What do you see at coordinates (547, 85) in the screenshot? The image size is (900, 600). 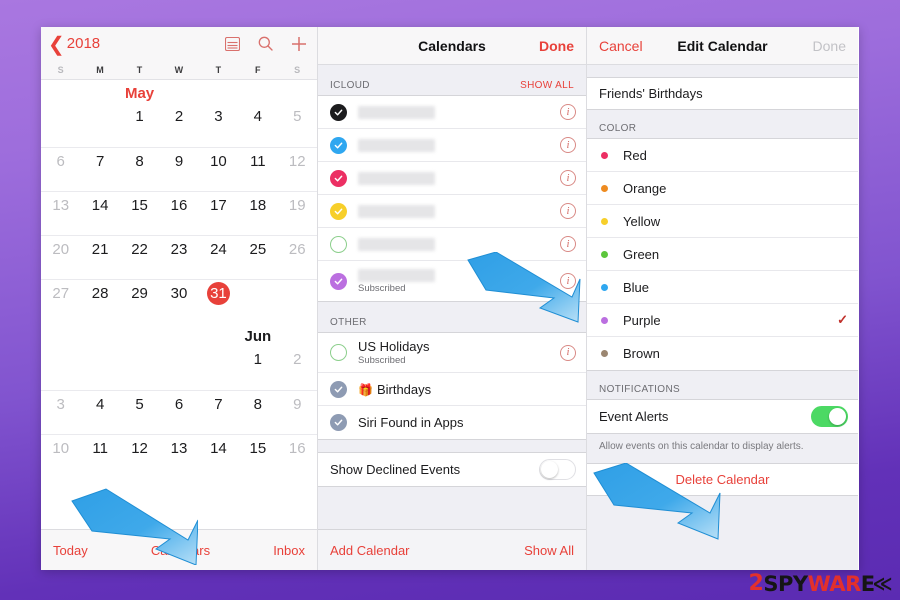 I see `icloud-show-all-button: SHOW ALL` at bounding box center [547, 85].